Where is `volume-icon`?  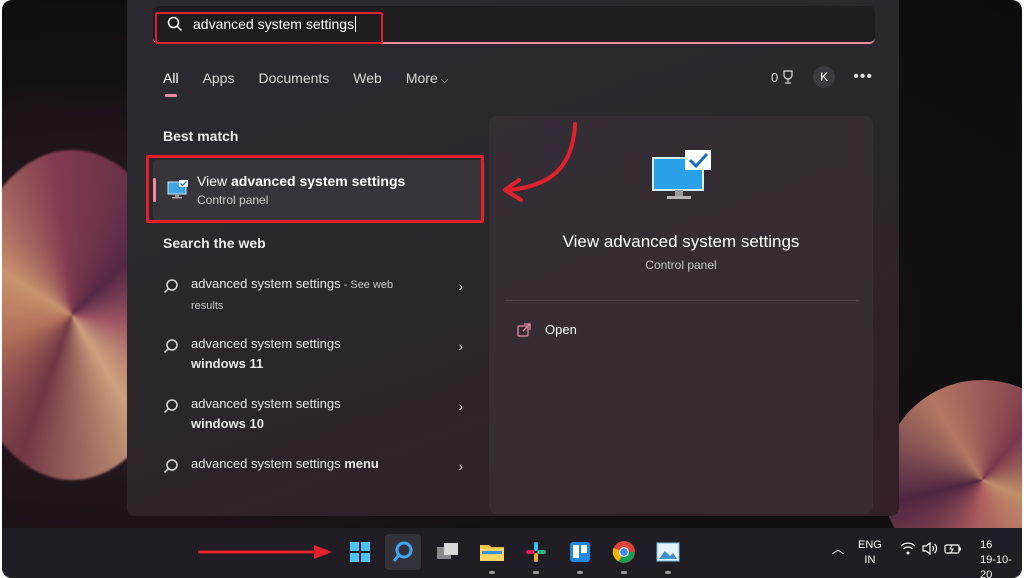
volume-icon is located at coordinates (930, 548).